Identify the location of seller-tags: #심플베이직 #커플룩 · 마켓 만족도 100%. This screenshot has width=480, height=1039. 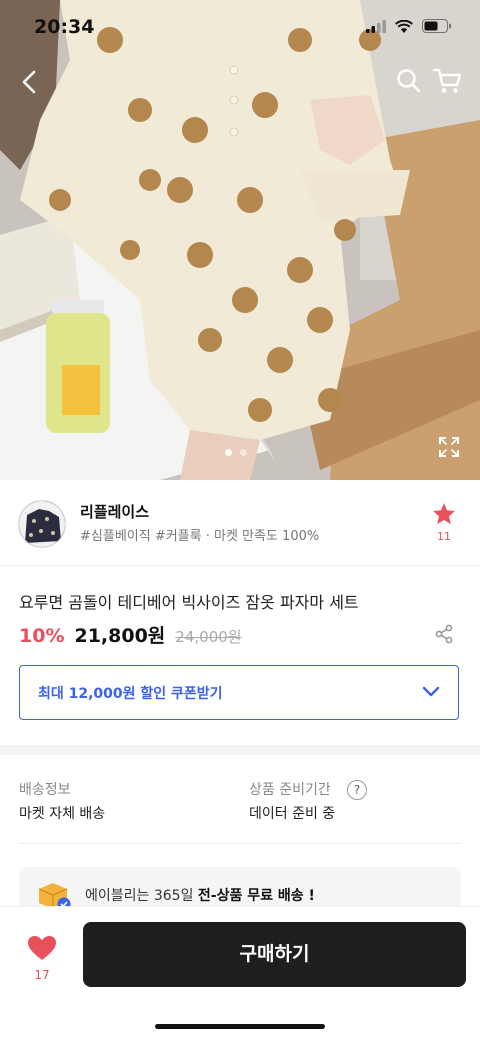
(200, 536).